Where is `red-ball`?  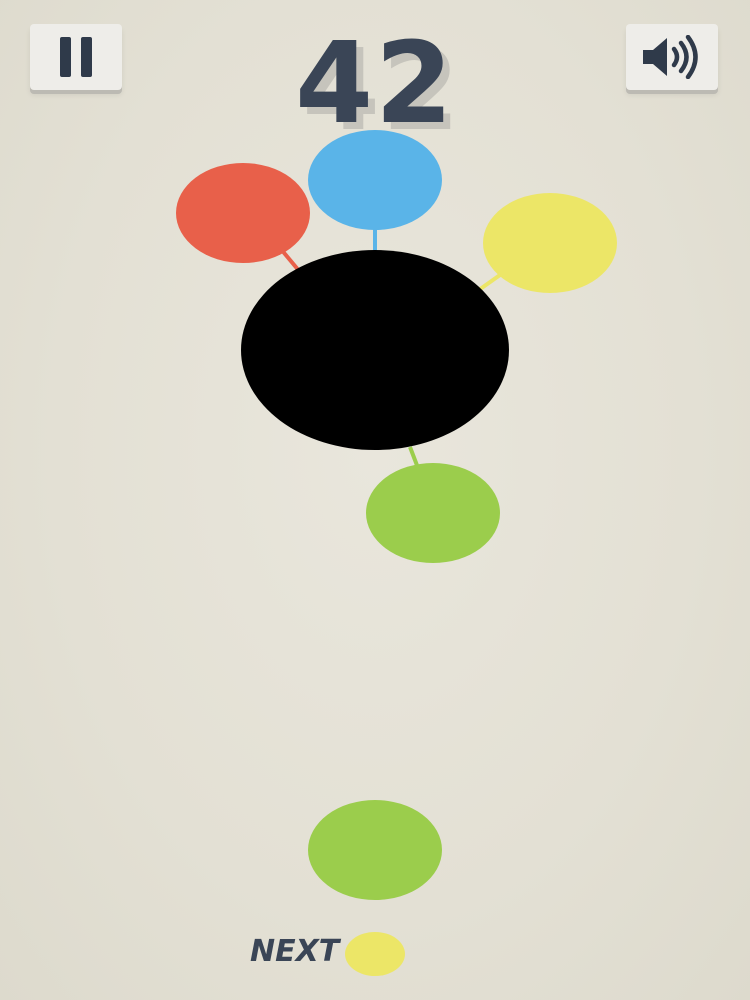 red-ball is located at coordinates (243, 213).